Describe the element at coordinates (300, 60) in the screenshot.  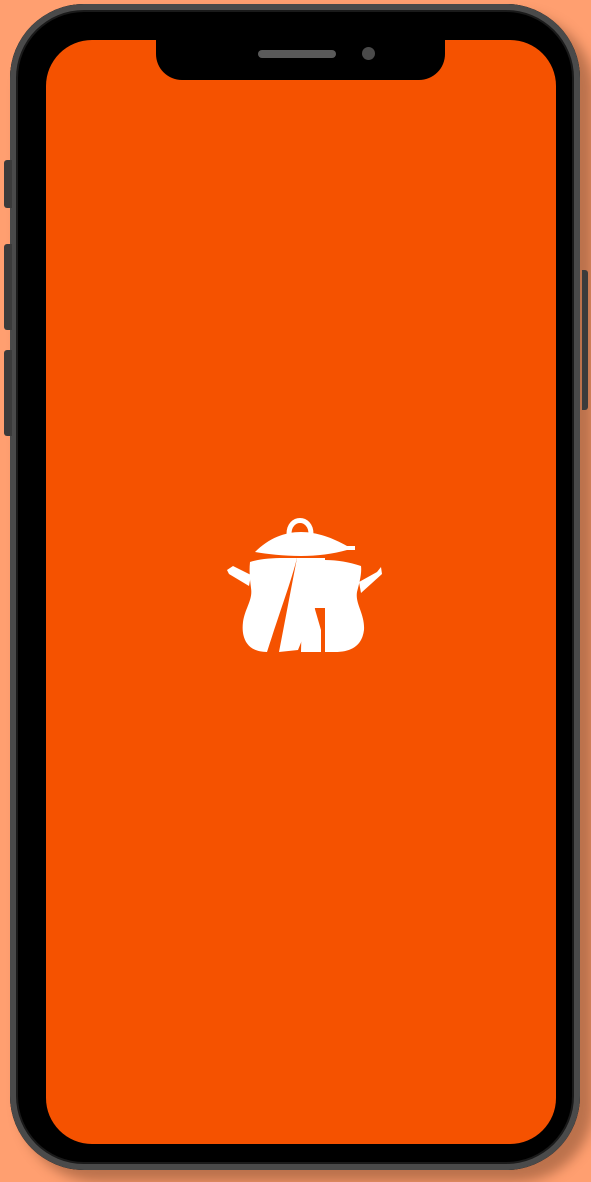
I see `notch` at that location.